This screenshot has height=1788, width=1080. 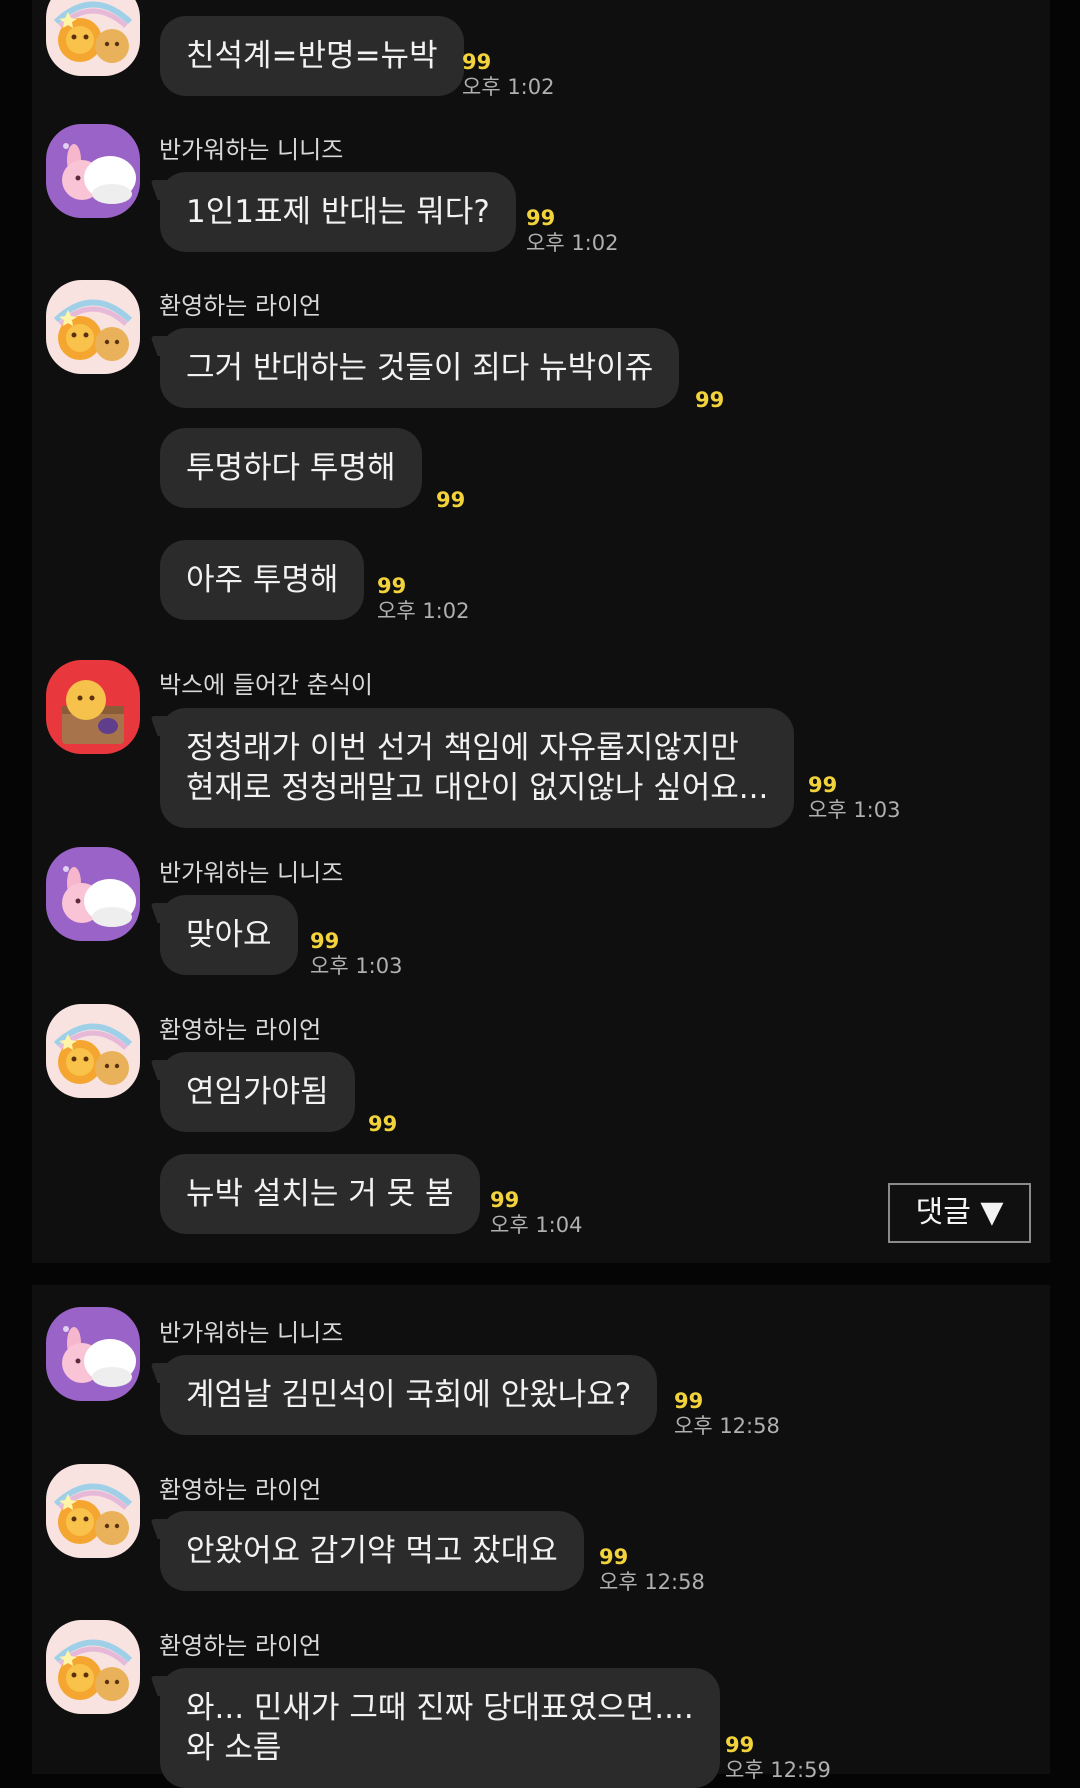 What do you see at coordinates (229, 935) in the screenshot?
I see `message-bubble: 맞아요` at bounding box center [229, 935].